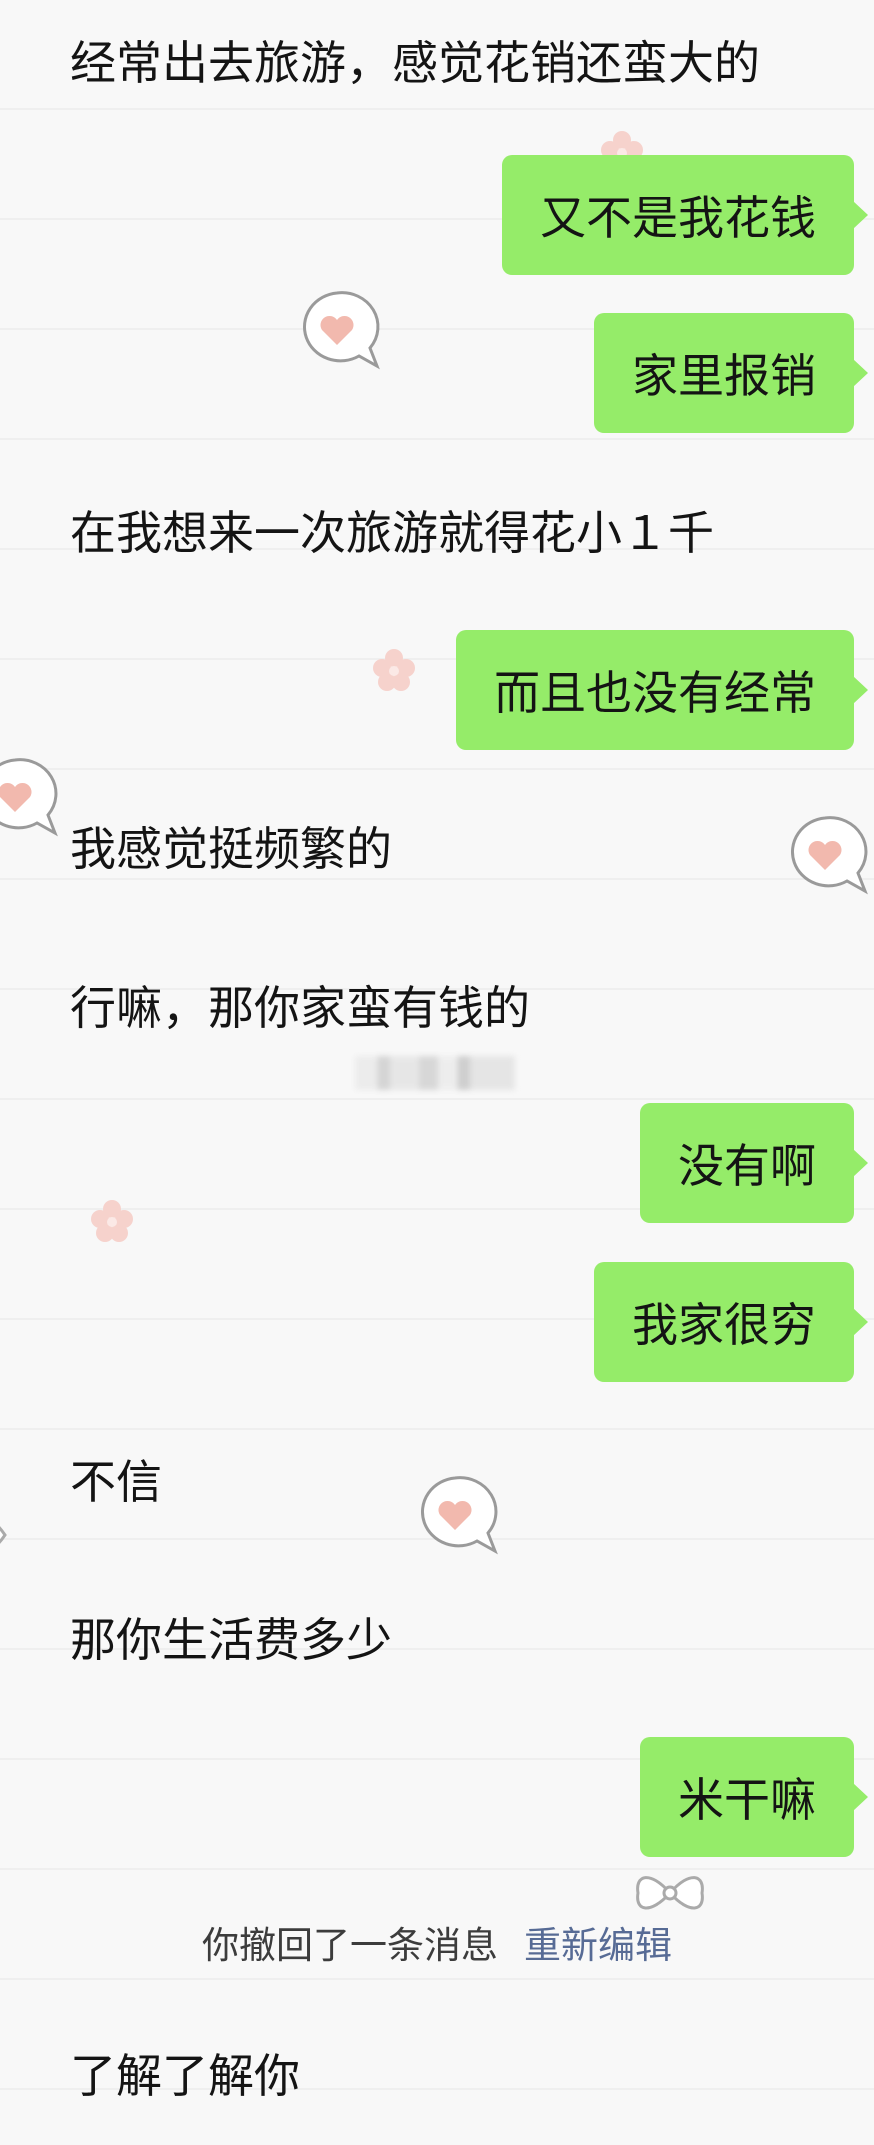 Image resolution: width=874 pixels, height=2145 pixels. I want to click on incoming-message: 经常出去旅游，感觉花销还蛮大的, so click(415, 63).